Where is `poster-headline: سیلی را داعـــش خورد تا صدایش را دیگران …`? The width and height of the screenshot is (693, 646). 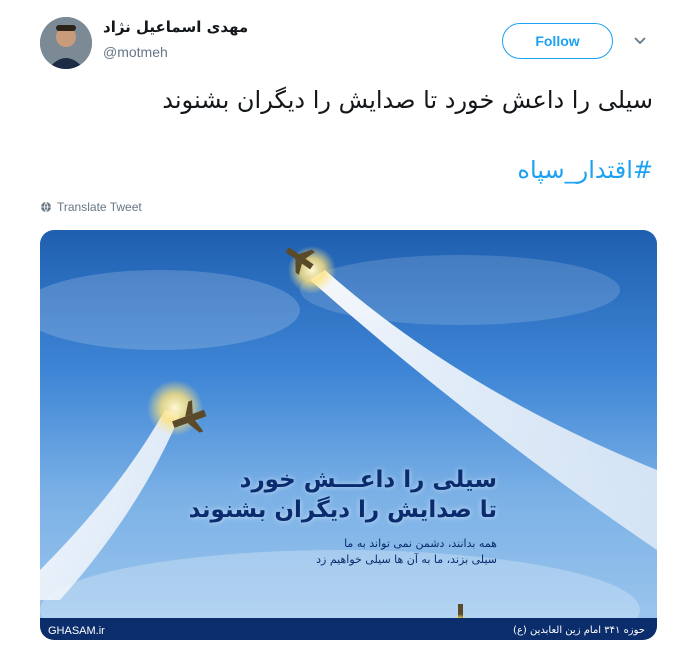
poster-headline: سیلی را داعـــش خورد تا صدایش را دیگران … is located at coordinates (317, 495).